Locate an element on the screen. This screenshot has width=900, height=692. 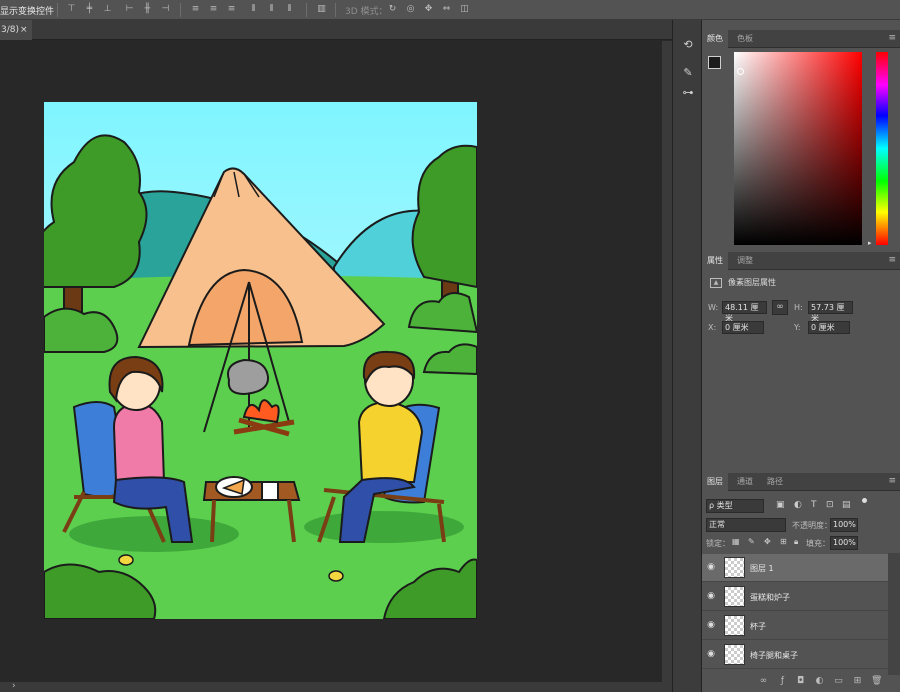
document-tab: 3/8) × is located at coordinates (16, 30).